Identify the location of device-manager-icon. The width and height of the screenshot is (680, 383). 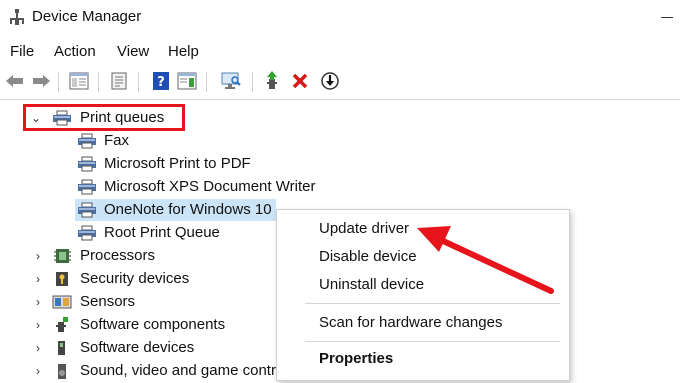
(17, 17).